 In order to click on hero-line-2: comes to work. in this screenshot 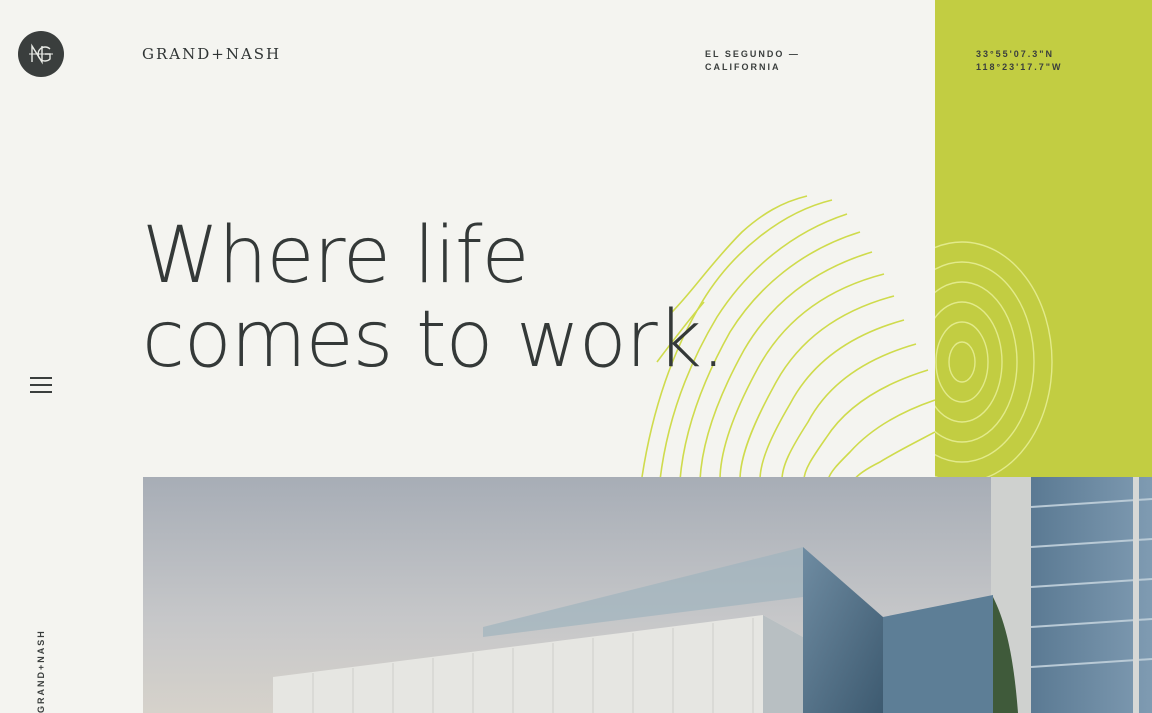, I will do `click(434, 340)`.